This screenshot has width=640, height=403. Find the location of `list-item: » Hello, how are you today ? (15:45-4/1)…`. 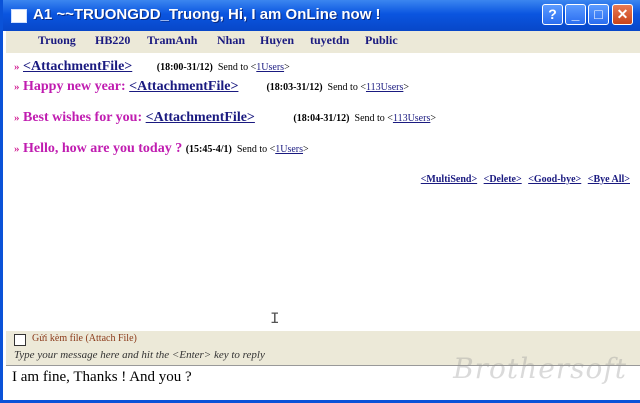

list-item: » Hello, how are you today ? (15:45-4/1)… is located at coordinates (161, 149).